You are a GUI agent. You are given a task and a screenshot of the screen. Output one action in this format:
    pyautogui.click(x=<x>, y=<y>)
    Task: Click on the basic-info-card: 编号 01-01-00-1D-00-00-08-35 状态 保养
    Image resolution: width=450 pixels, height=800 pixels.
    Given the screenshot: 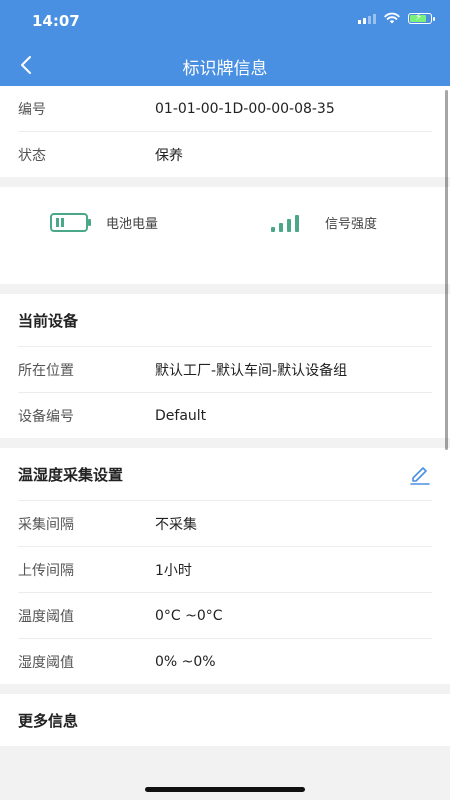 What is the action you would take?
    pyautogui.click(x=225, y=131)
    